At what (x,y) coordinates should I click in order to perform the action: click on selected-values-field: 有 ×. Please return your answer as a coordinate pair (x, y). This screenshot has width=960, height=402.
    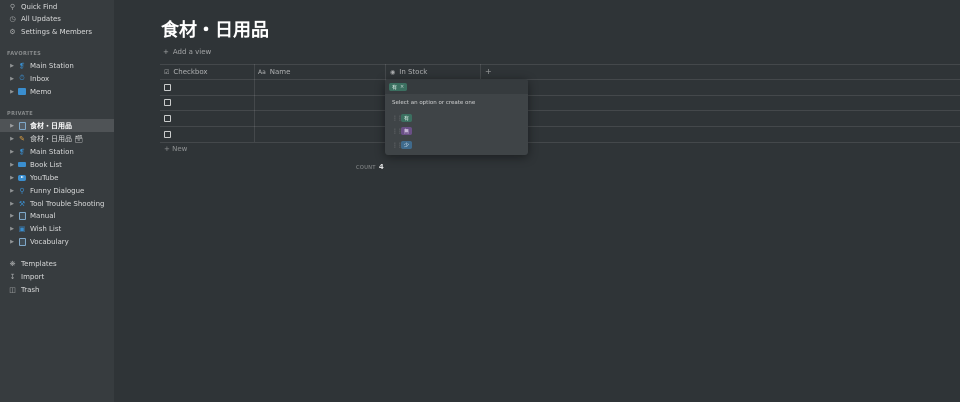
    Looking at the image, I should click on (456, 86).